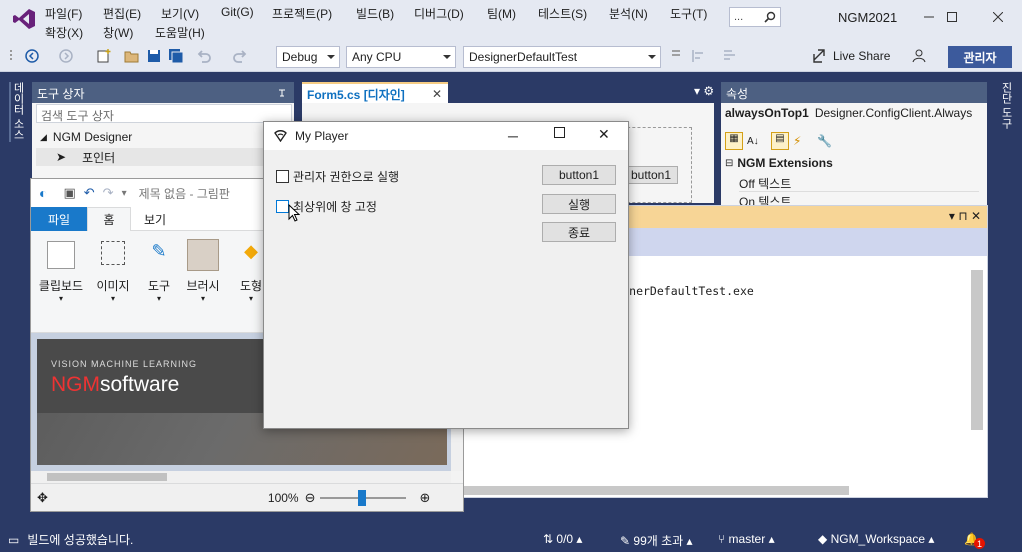  What do you see at coordinates (308, 57) in the screenshot?
I see `config-dropdown: Debug` at bounding box center [308, 57].